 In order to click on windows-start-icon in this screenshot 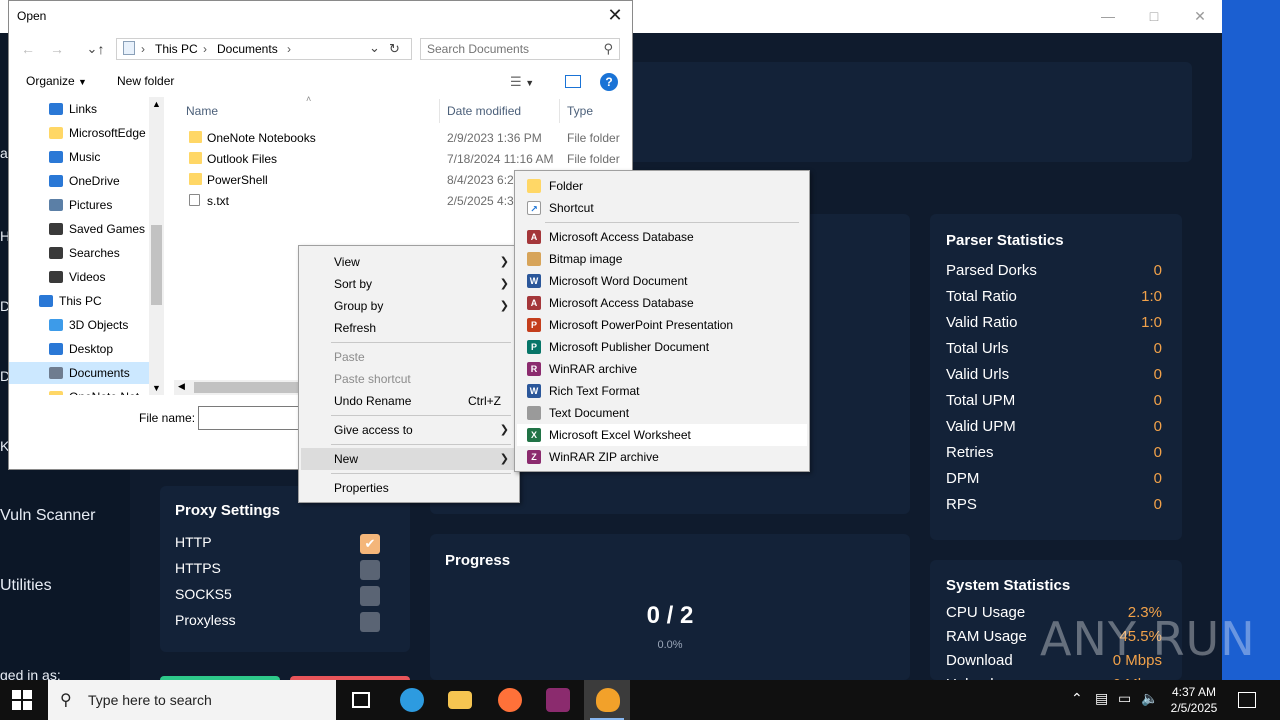, I will do `click(23, 700)`.